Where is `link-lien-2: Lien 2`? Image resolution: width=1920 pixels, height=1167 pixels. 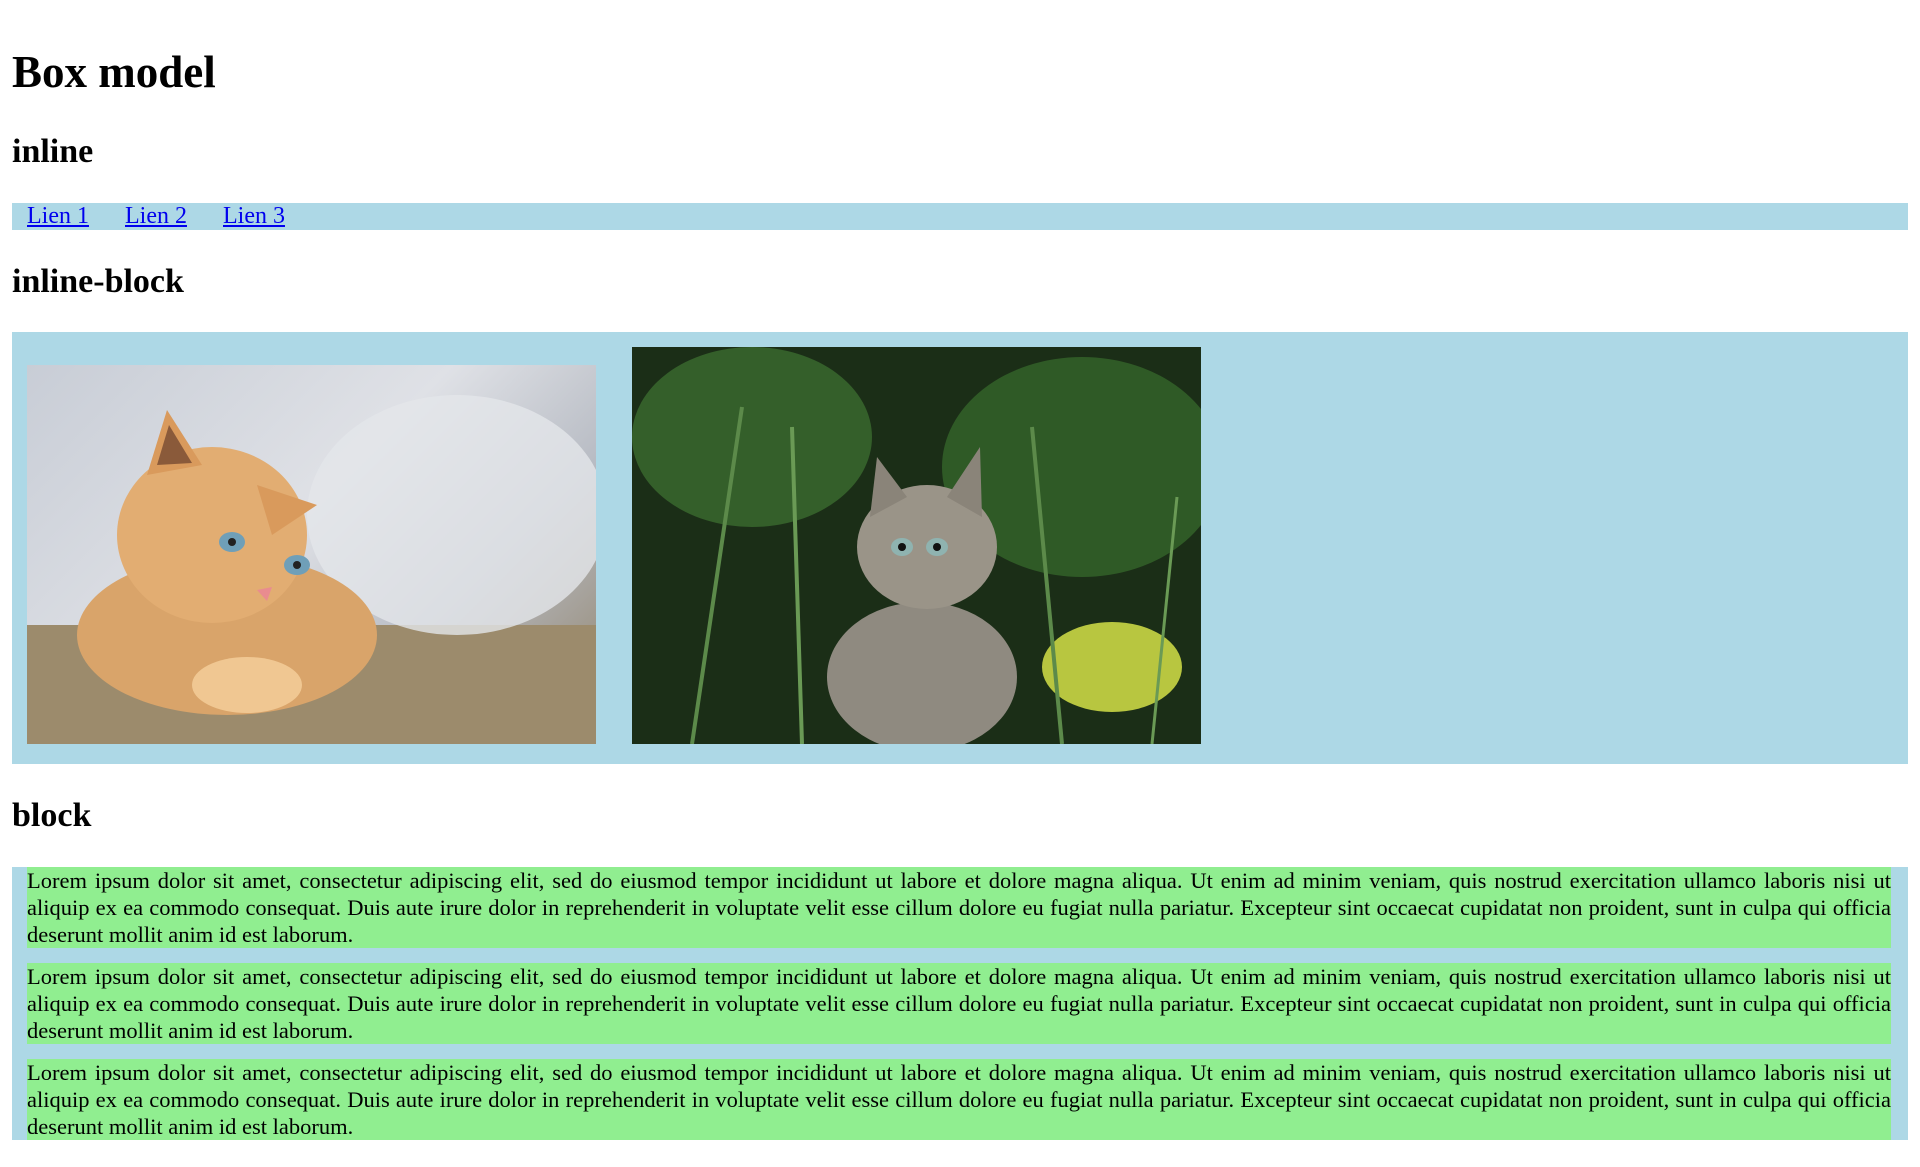
link-lien-2: Lien 2 is located at coordinates (156, 216).